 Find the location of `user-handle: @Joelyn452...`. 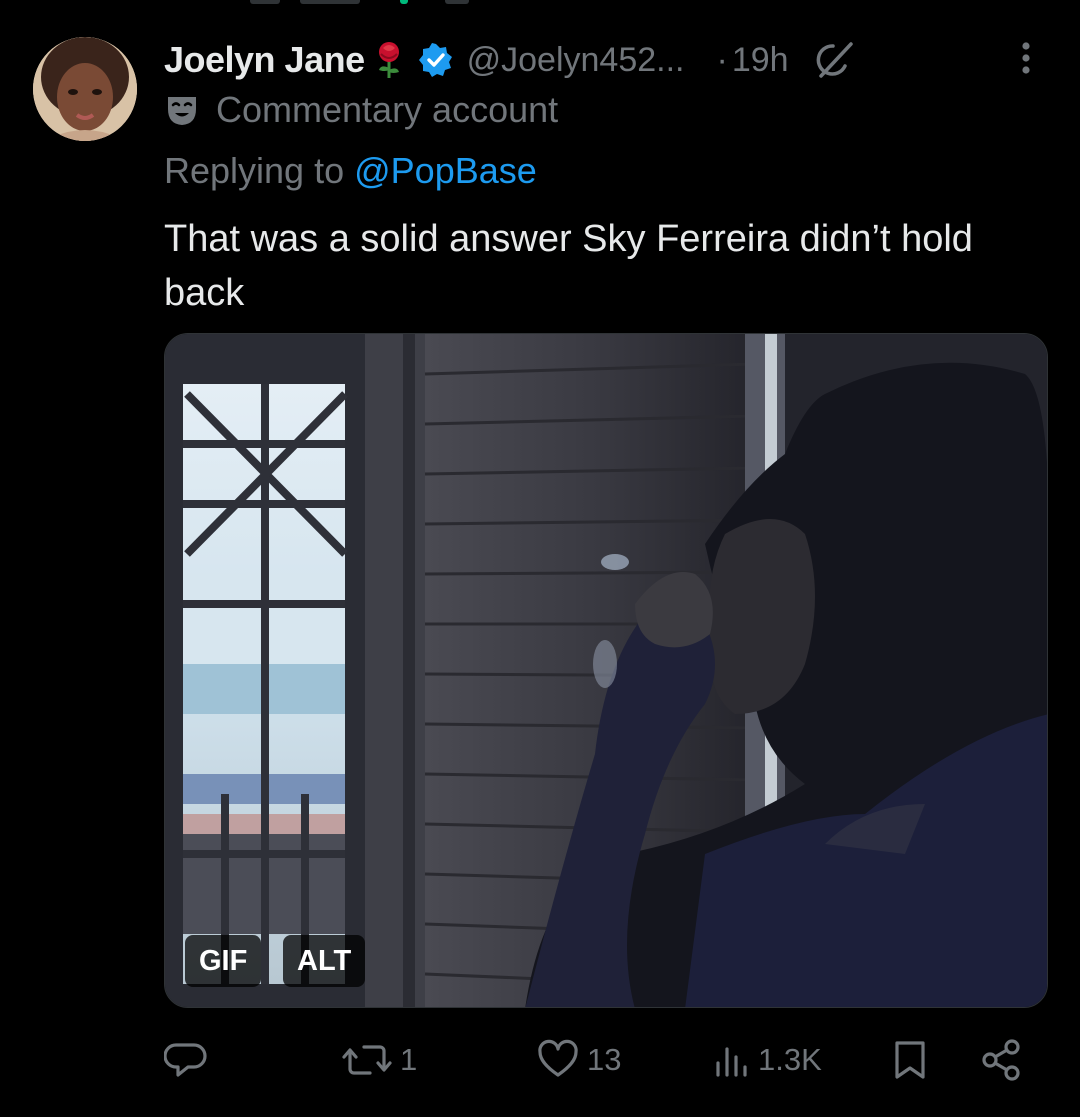

user-handle: @Joelyn452... is located at coordinates (576, 60).